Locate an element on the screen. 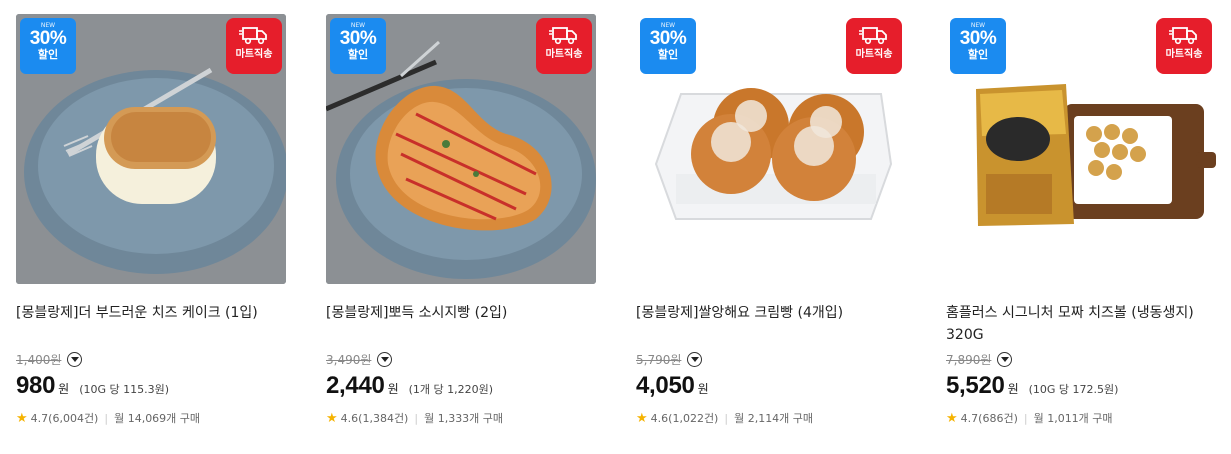 The width and height of the screenshot is (1231, 454). sale-price: 2,440 is located at coordinates (355, 385).